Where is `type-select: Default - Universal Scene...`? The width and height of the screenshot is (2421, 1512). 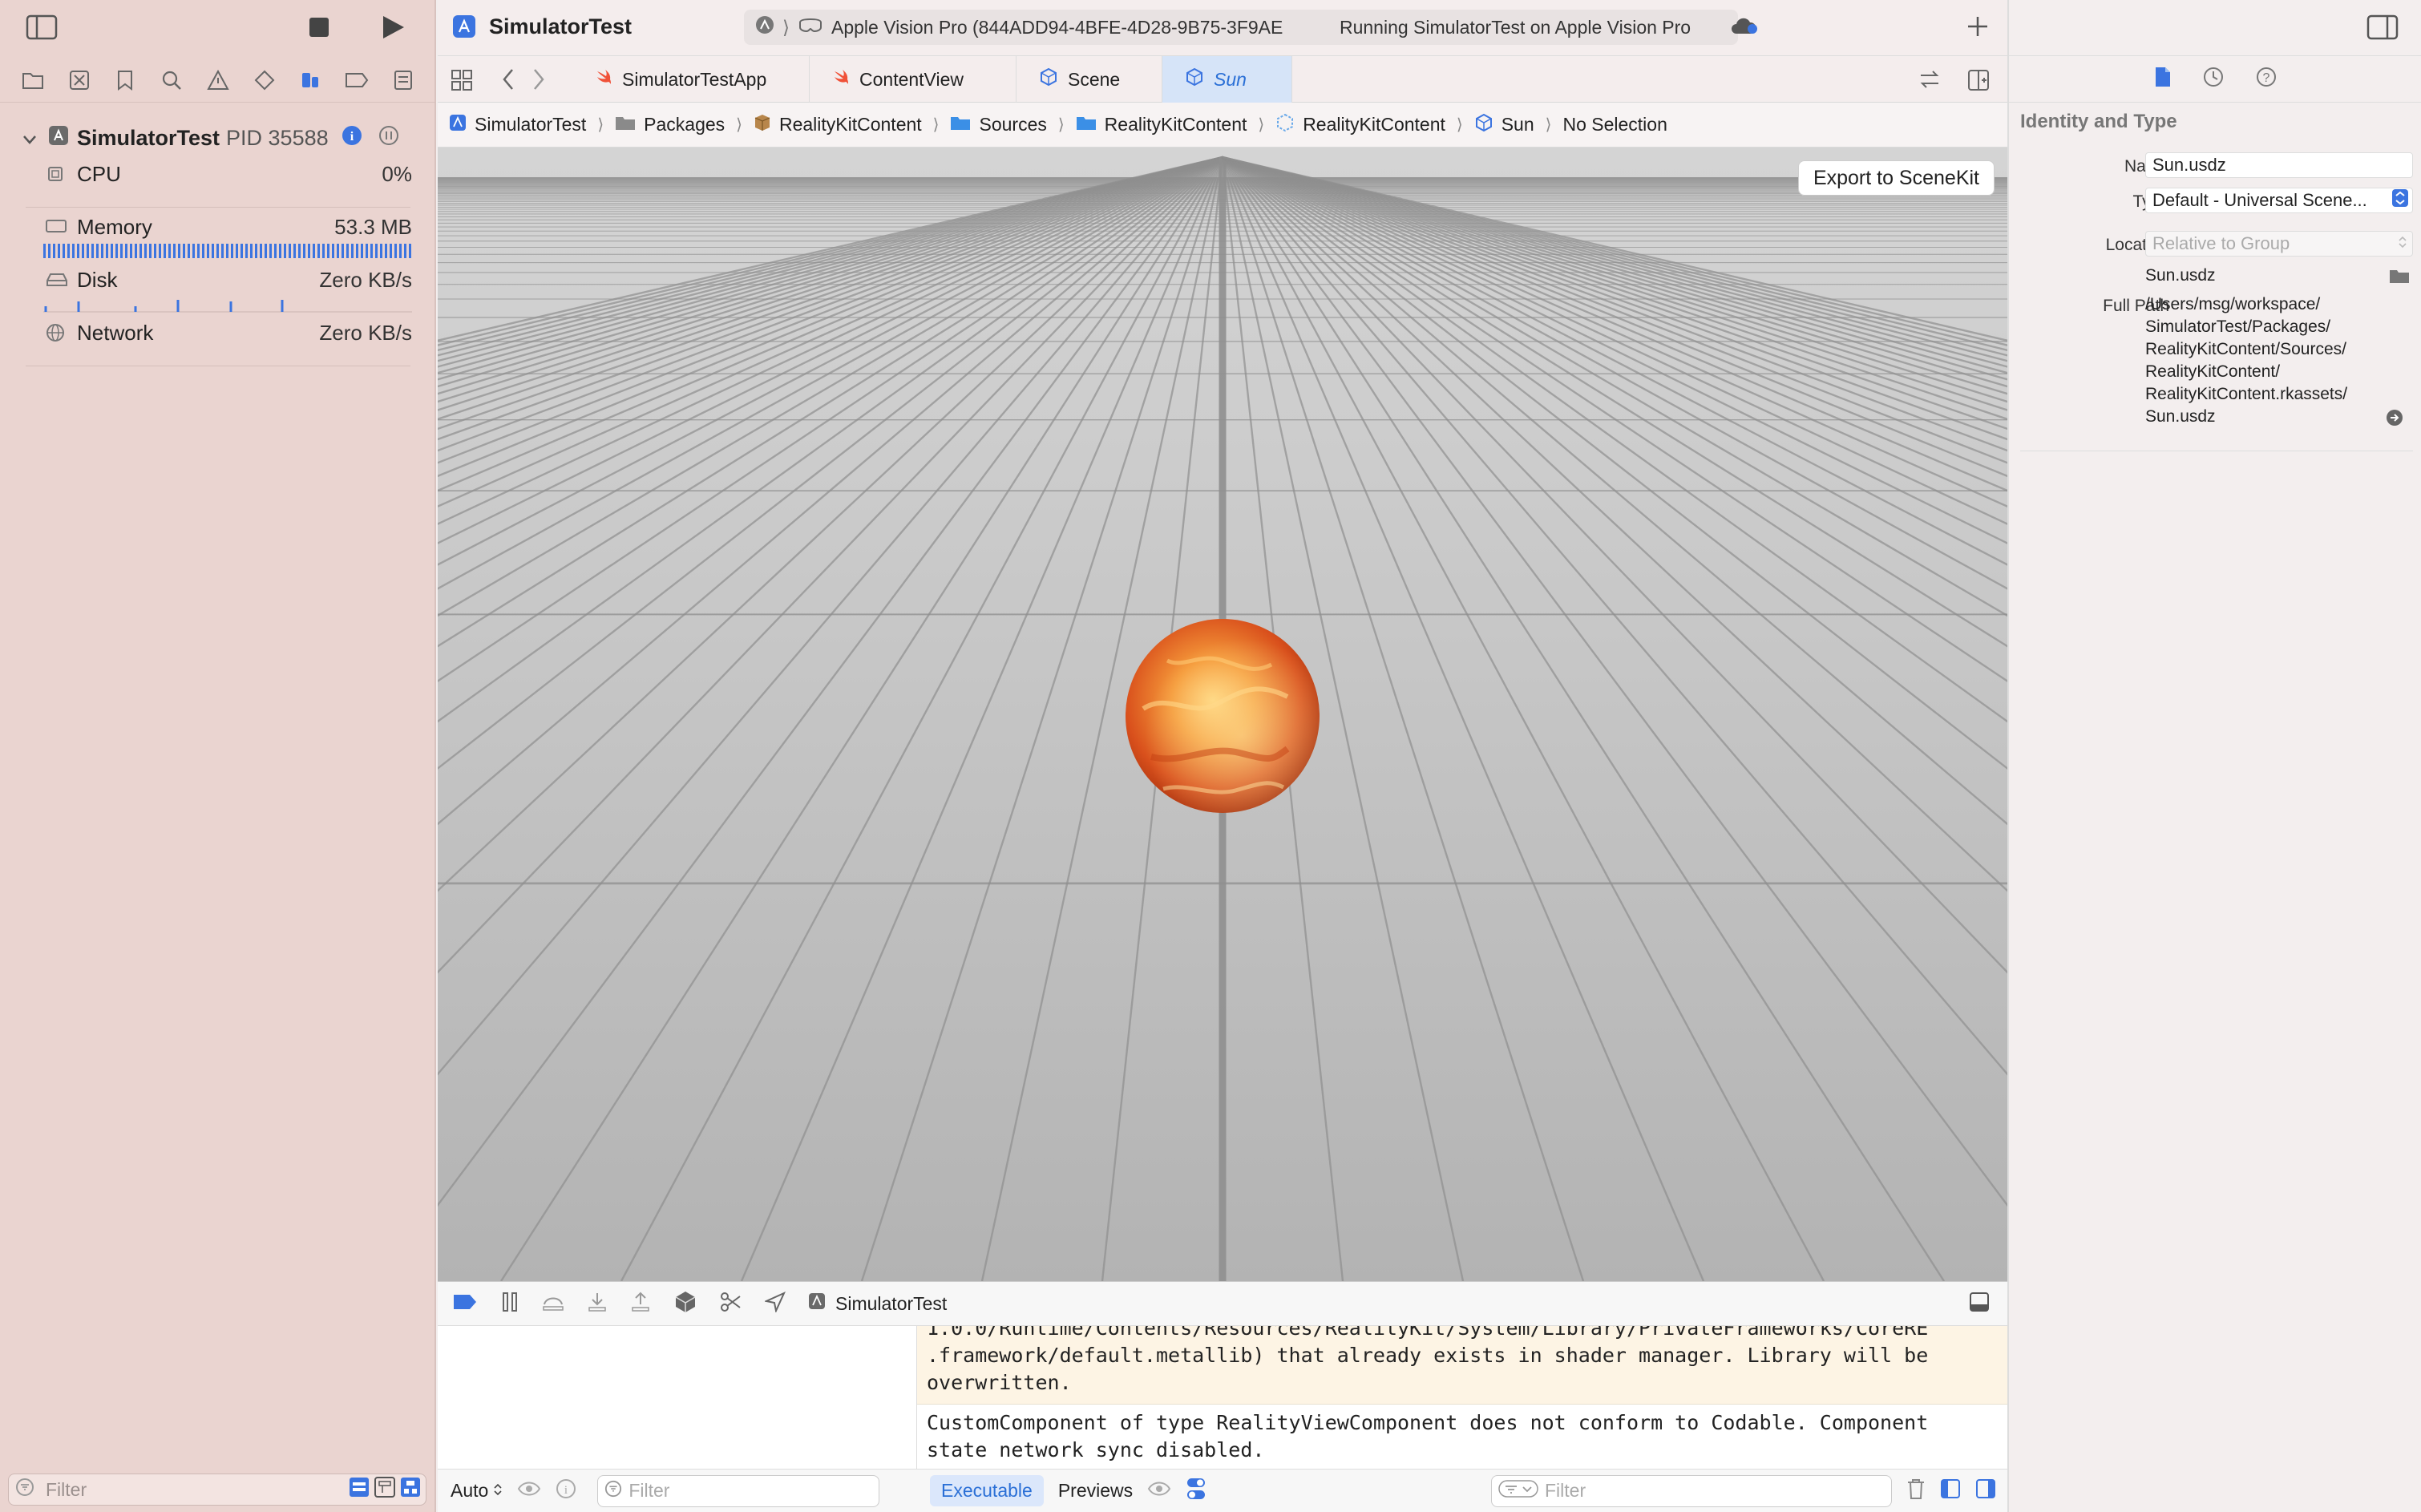 type-select: Default - Universal Scene... is located at coordinates (2279, 200).